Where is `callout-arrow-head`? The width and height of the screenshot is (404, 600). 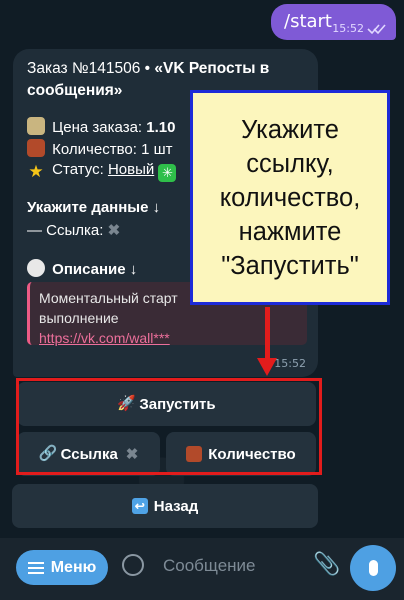 callout-arrow-head is located at coordinates (267, 367).